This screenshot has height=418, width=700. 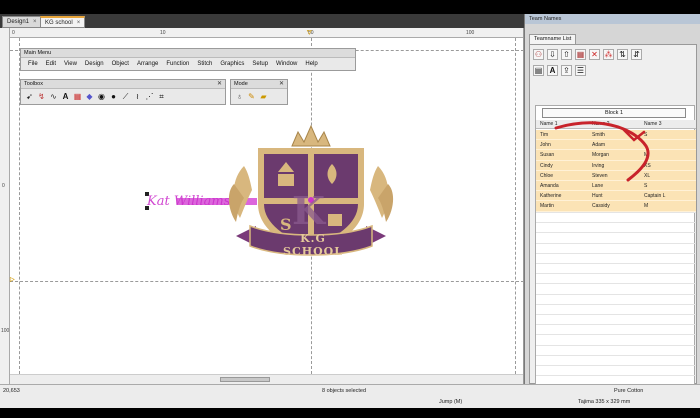 What do you see at coordinates (559, 70) in the screenshot?
I see `dock-toolbar-row-2: ▤ A ⇪ ☰` at bounding box center [559, 70].